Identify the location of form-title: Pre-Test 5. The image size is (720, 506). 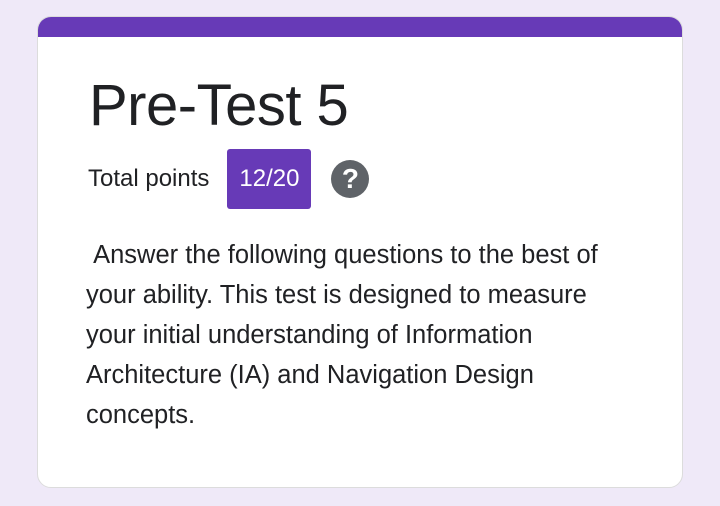
(219, 105).